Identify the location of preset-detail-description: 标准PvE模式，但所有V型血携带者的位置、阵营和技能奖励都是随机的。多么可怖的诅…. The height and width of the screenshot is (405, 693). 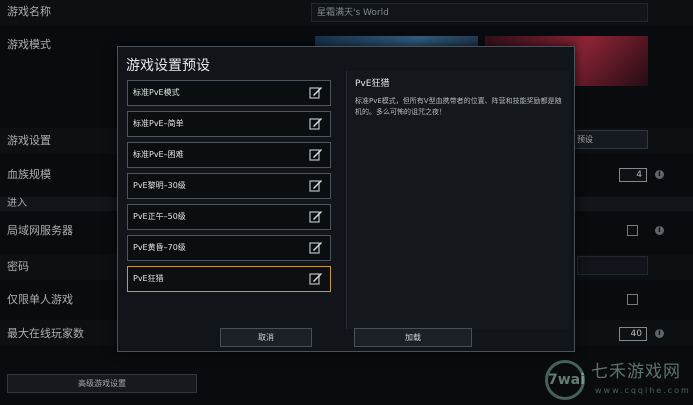
(458, 106).